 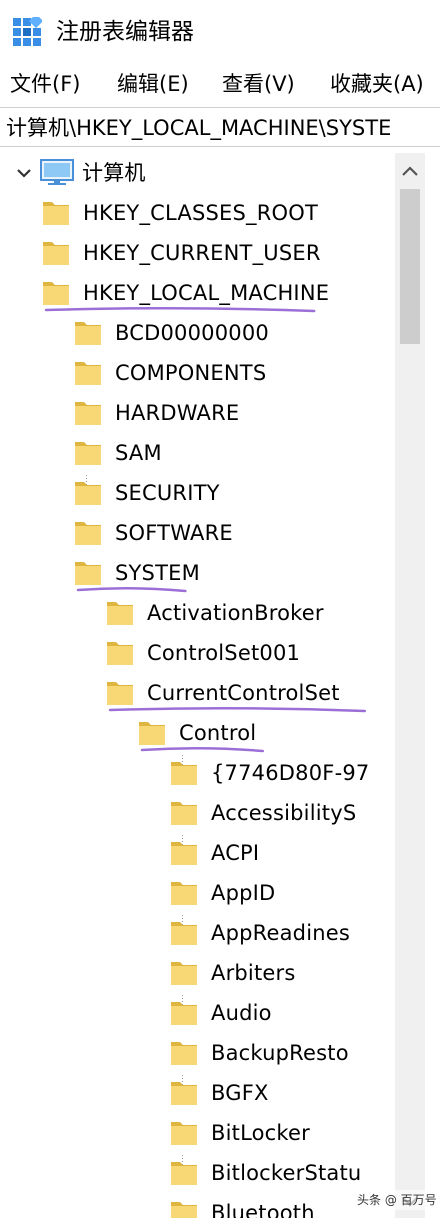 What do you see at coordinates (235, 853) in the screenshot?
I see `tree-node-label: ACPI` at bounding box center [235, 853].